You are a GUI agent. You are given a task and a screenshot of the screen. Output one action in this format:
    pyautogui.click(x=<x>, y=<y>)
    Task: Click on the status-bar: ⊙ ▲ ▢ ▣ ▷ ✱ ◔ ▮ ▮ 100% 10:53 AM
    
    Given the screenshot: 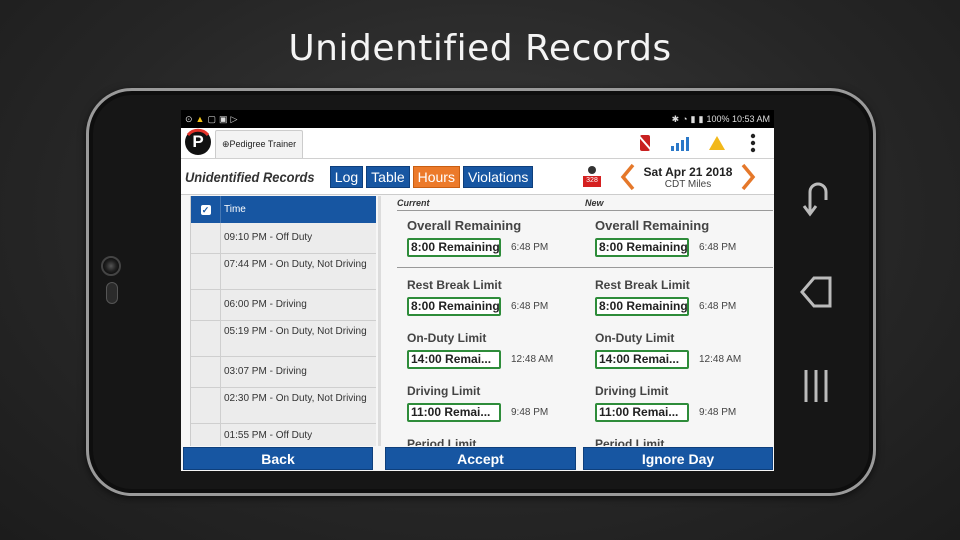 What is the action you would take?
    pyautogui.click(x=477, y=119)
    